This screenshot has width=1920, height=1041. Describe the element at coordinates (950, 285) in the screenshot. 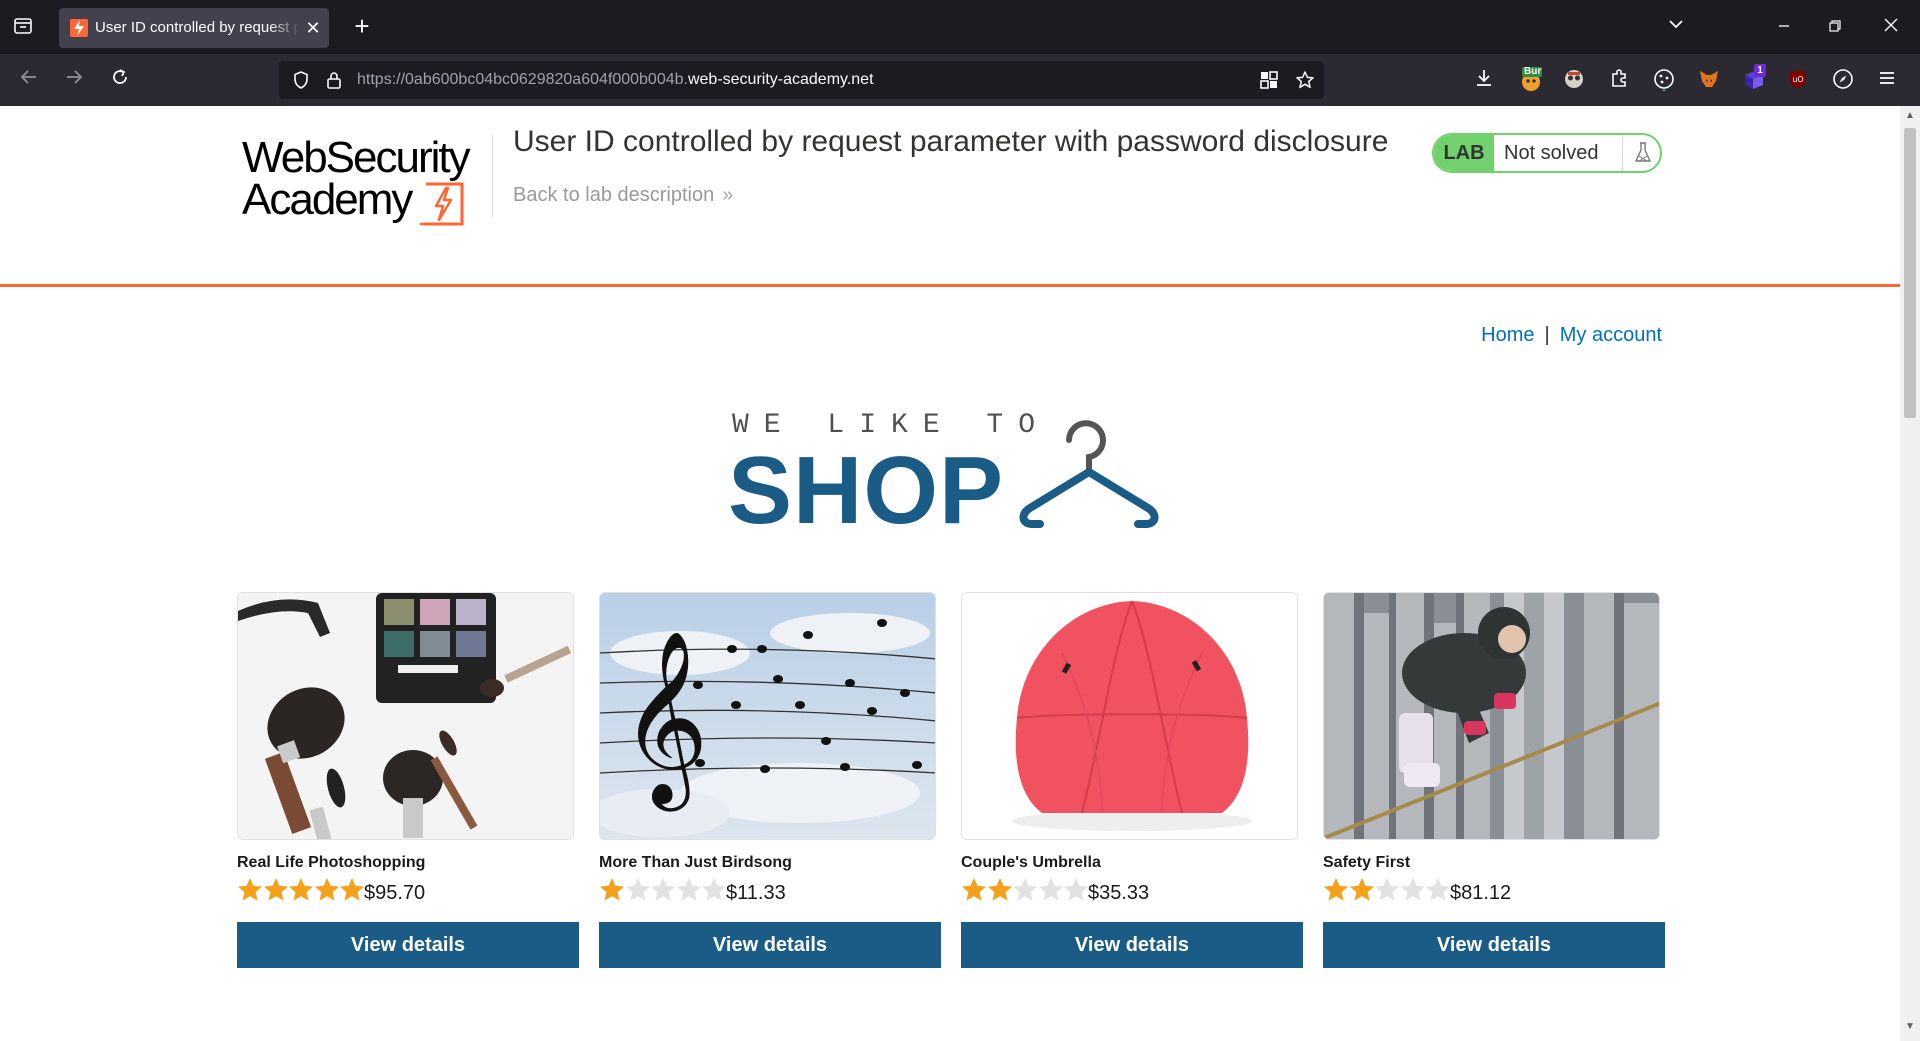

I see `header-orange-rule` at that location.